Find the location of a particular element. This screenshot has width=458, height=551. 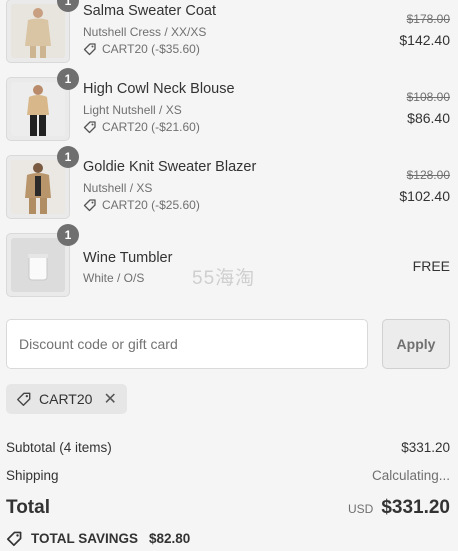

applied-discount-chip: CART20 ✕ is located at coordinates (66, 399).